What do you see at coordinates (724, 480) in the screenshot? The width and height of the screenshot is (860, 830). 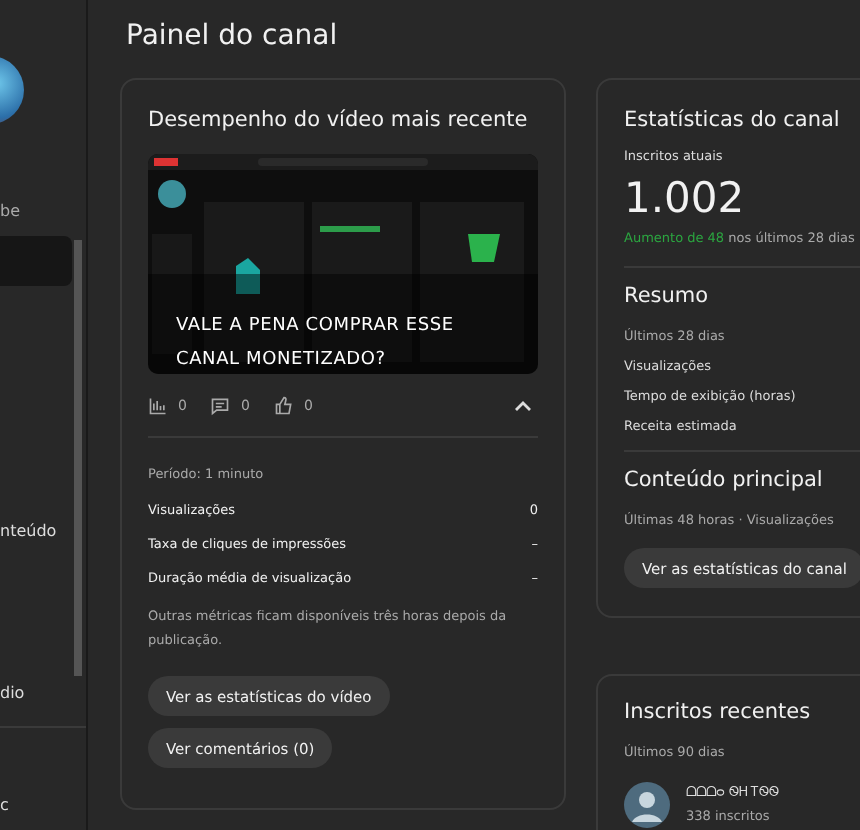 I see `section-title: Conteúdo principal` at bounding box center [724, 480].